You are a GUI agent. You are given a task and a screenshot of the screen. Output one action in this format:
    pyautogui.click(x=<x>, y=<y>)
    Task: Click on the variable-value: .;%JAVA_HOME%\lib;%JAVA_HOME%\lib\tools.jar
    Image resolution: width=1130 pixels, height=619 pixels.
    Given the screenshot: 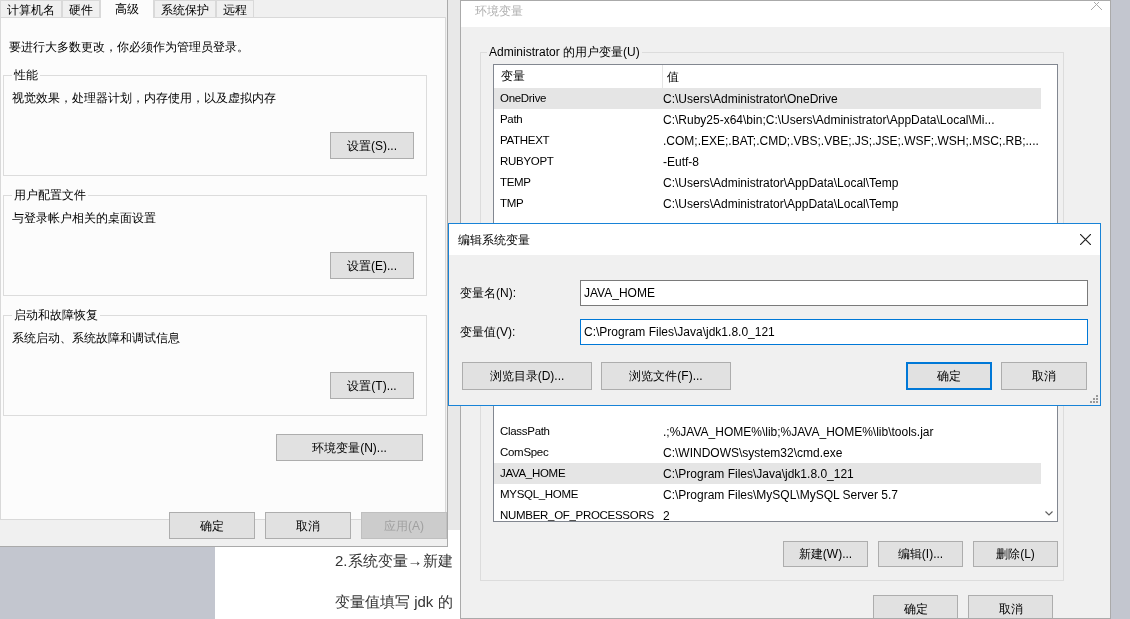 What is the action you would take?
    pyautogui.click(x=798, y=432)
    